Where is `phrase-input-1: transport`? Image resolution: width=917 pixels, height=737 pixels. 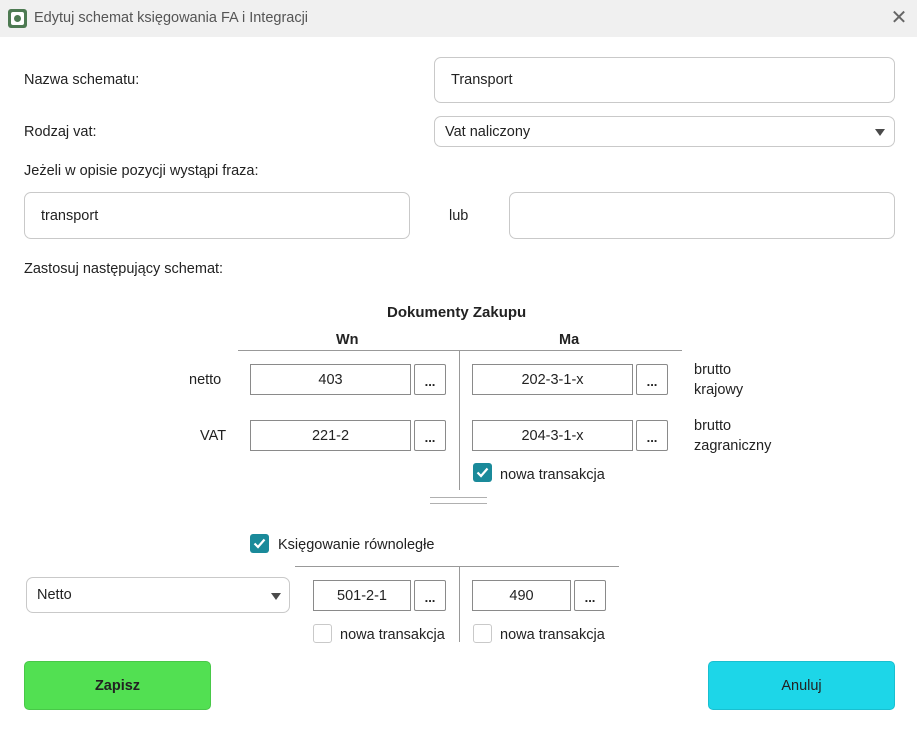
phrase-input-1: transport is located at coordinates (217, 215).